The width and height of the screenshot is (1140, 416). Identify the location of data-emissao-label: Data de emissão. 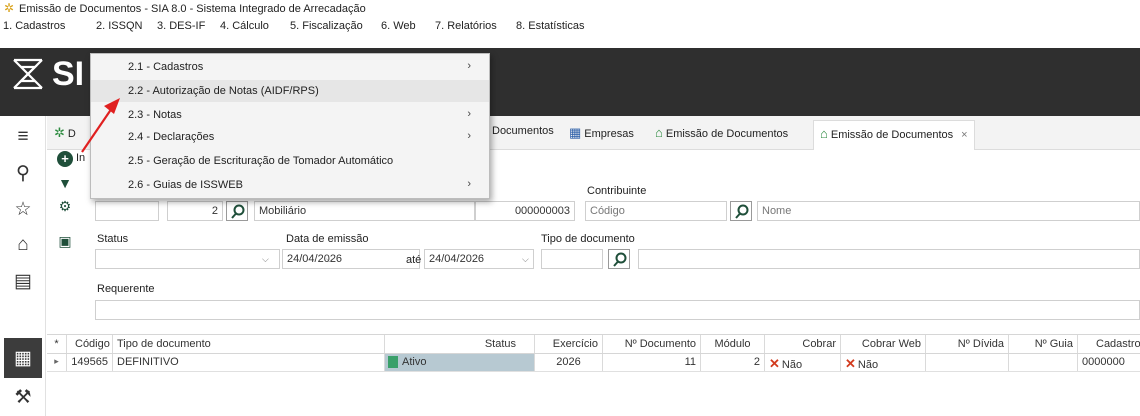
(327, 239).